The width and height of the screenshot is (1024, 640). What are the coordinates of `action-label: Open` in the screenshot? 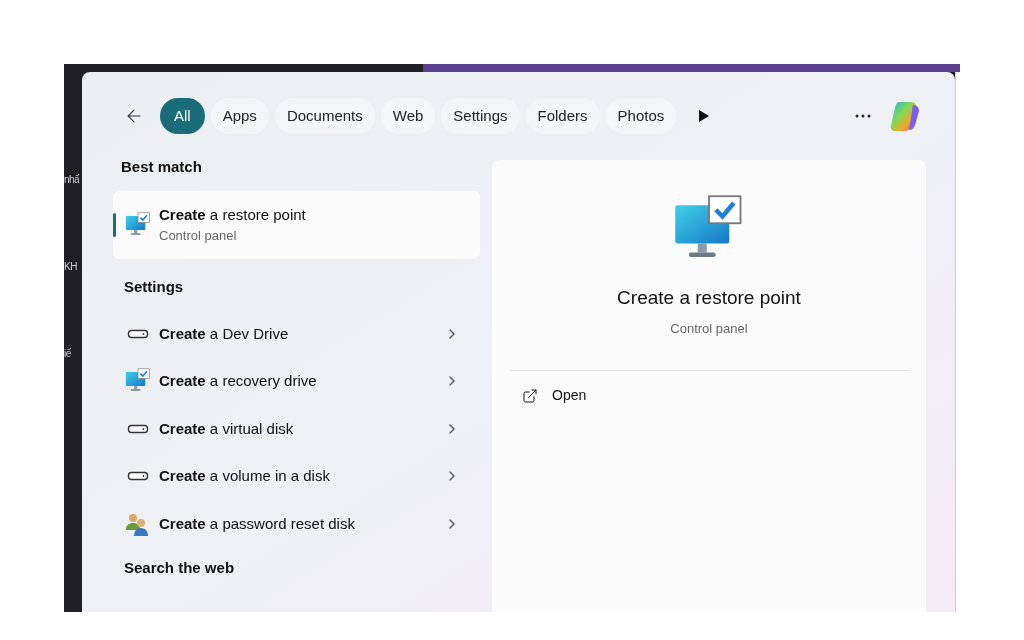 It's located at (569, 395).